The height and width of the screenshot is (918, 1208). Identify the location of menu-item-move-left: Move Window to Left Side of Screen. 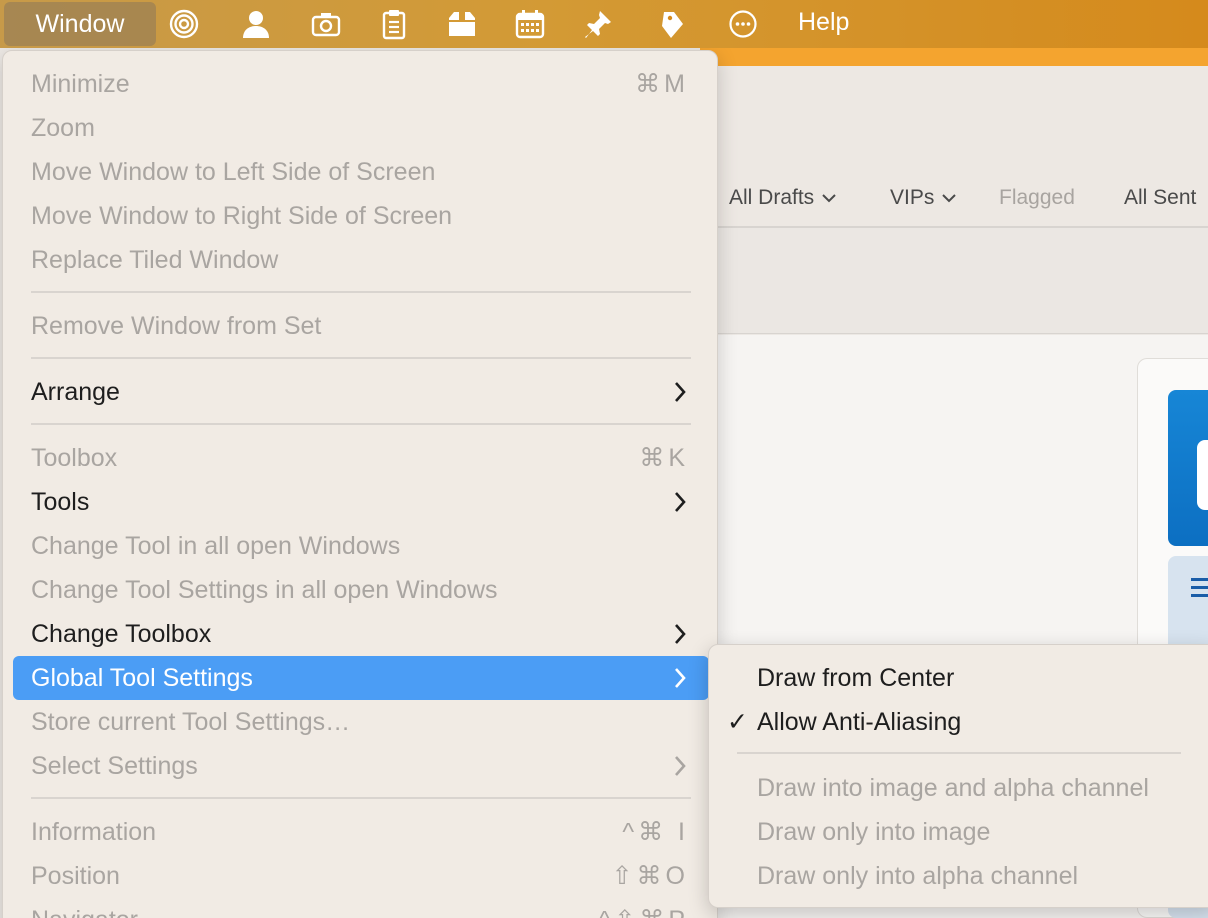
(361, 172).